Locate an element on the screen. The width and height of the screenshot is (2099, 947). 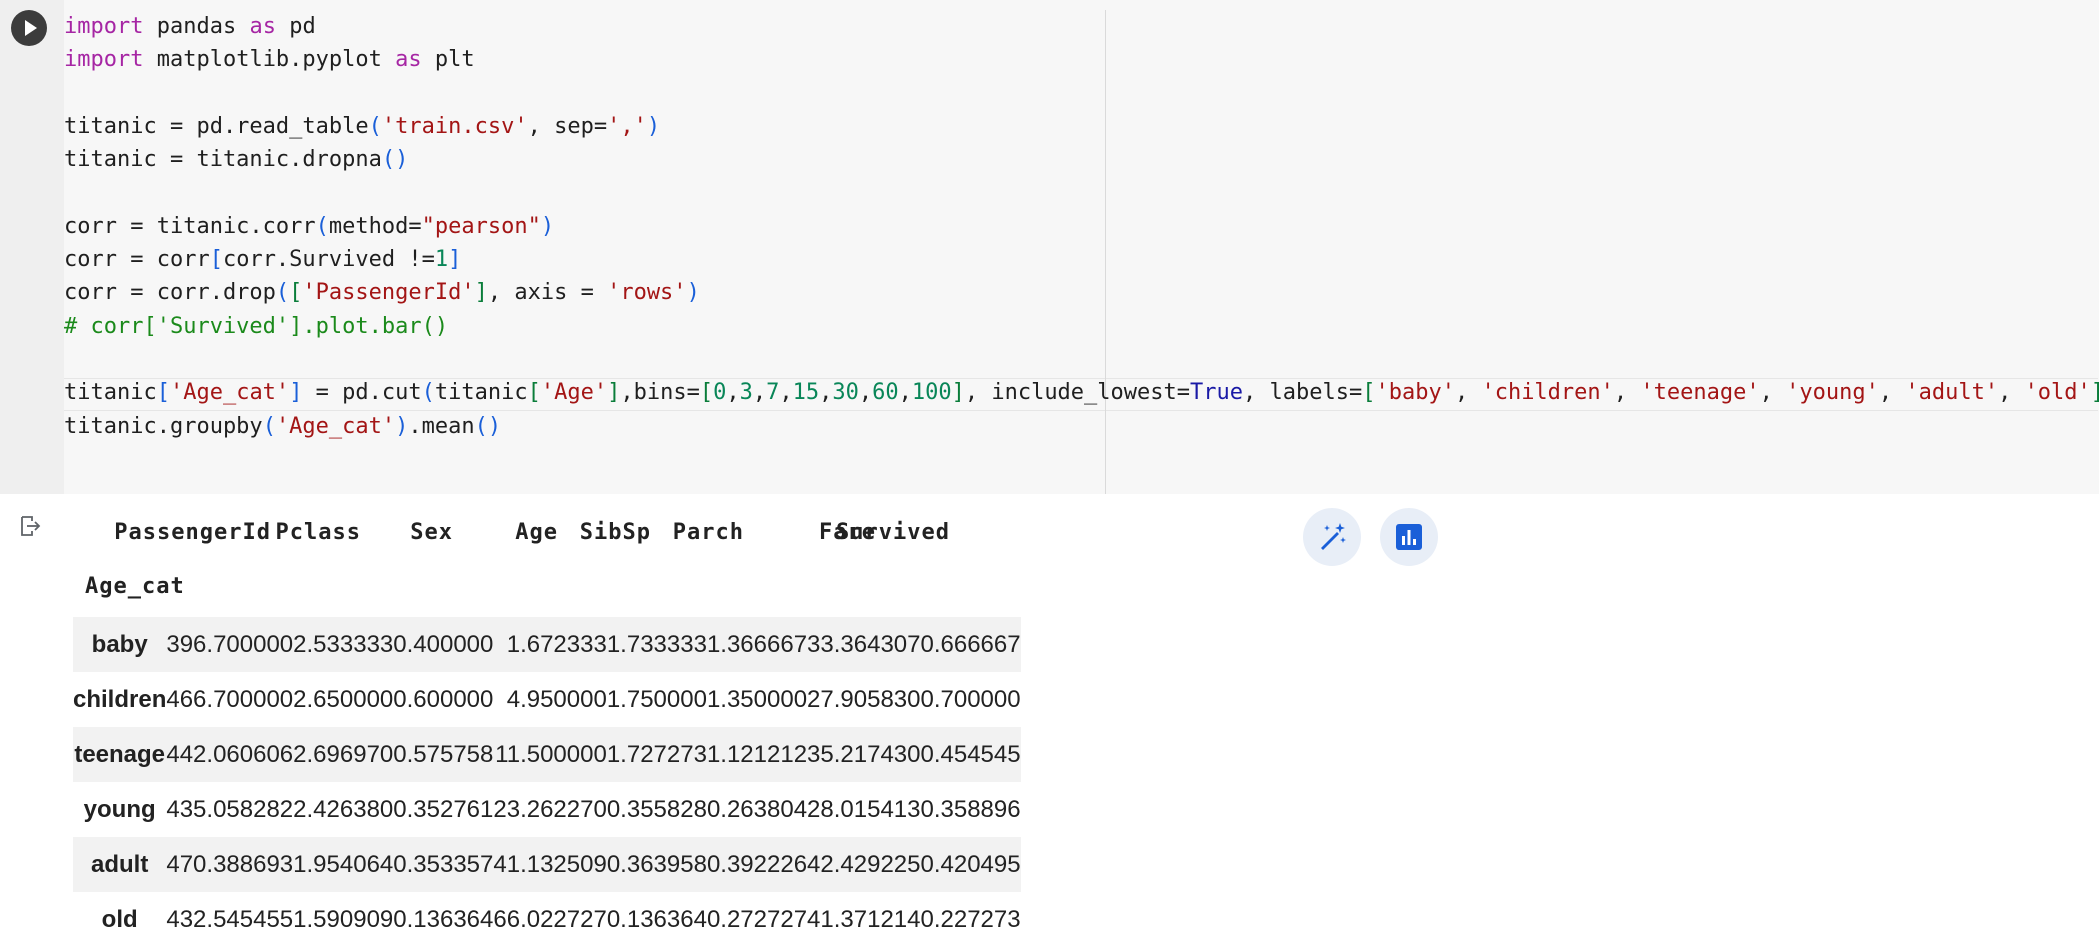
code-line: import pandas as pd is located at coordinates (1081, 26).